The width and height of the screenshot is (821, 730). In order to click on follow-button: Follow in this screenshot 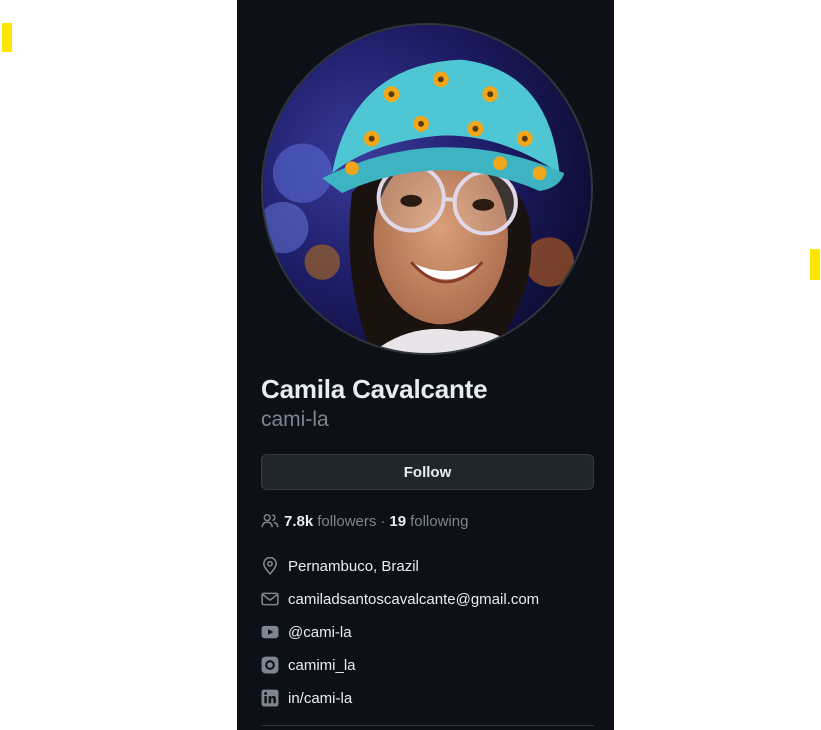, I will do `click(427, 472)`.